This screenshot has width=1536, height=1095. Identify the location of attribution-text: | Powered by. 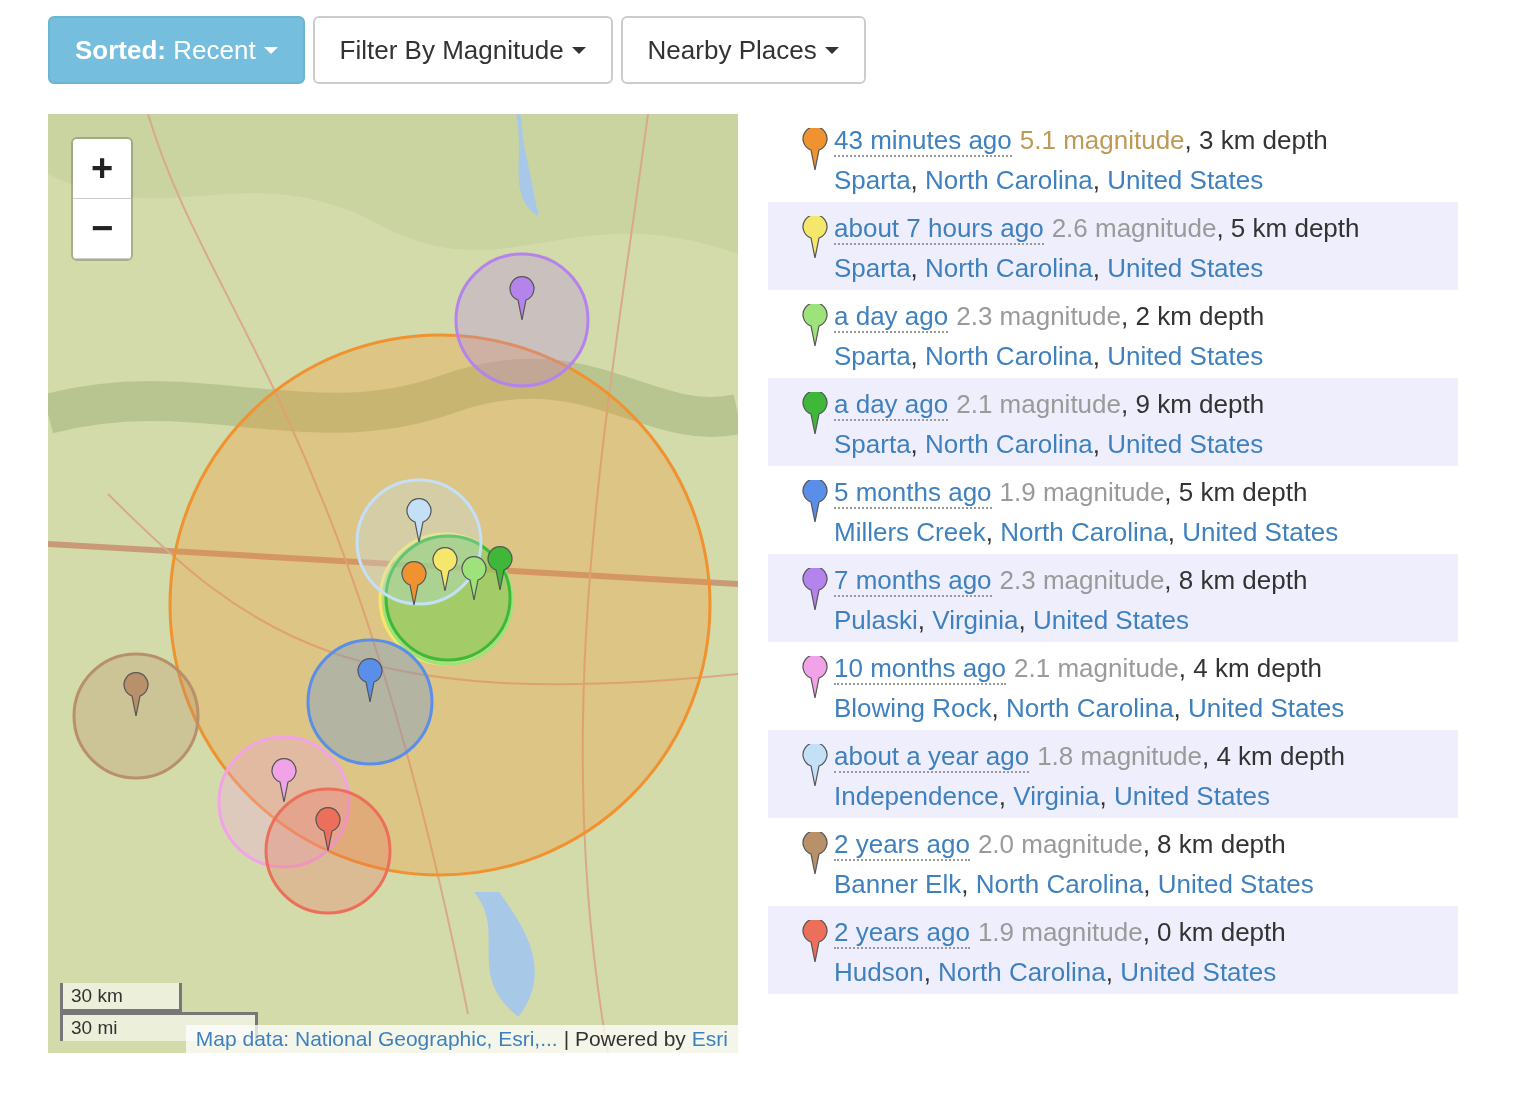
(624, 1039).